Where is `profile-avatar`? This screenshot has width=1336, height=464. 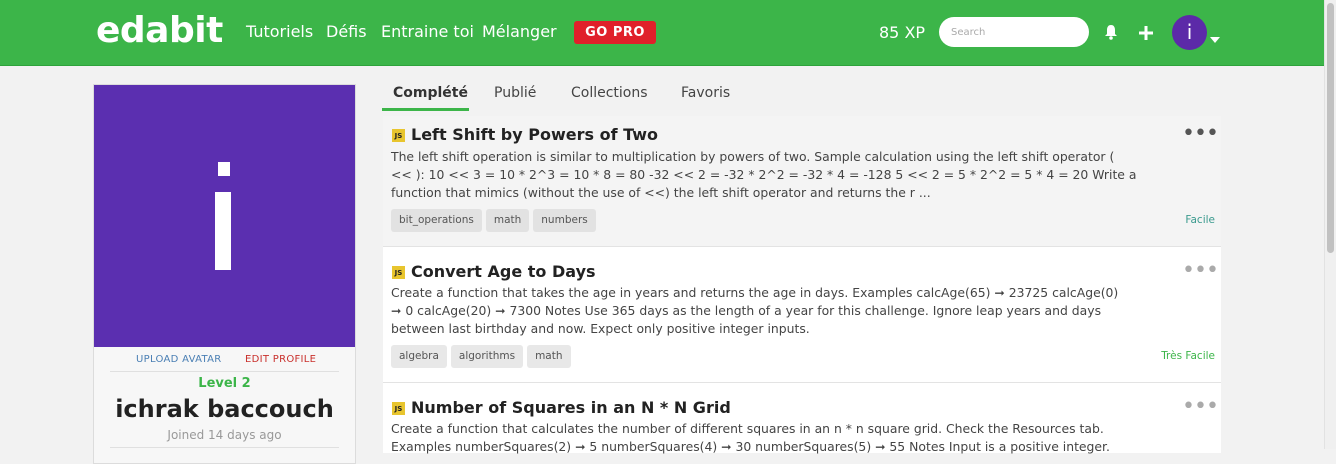 profile-avatar is located at coordinates (224, 216).